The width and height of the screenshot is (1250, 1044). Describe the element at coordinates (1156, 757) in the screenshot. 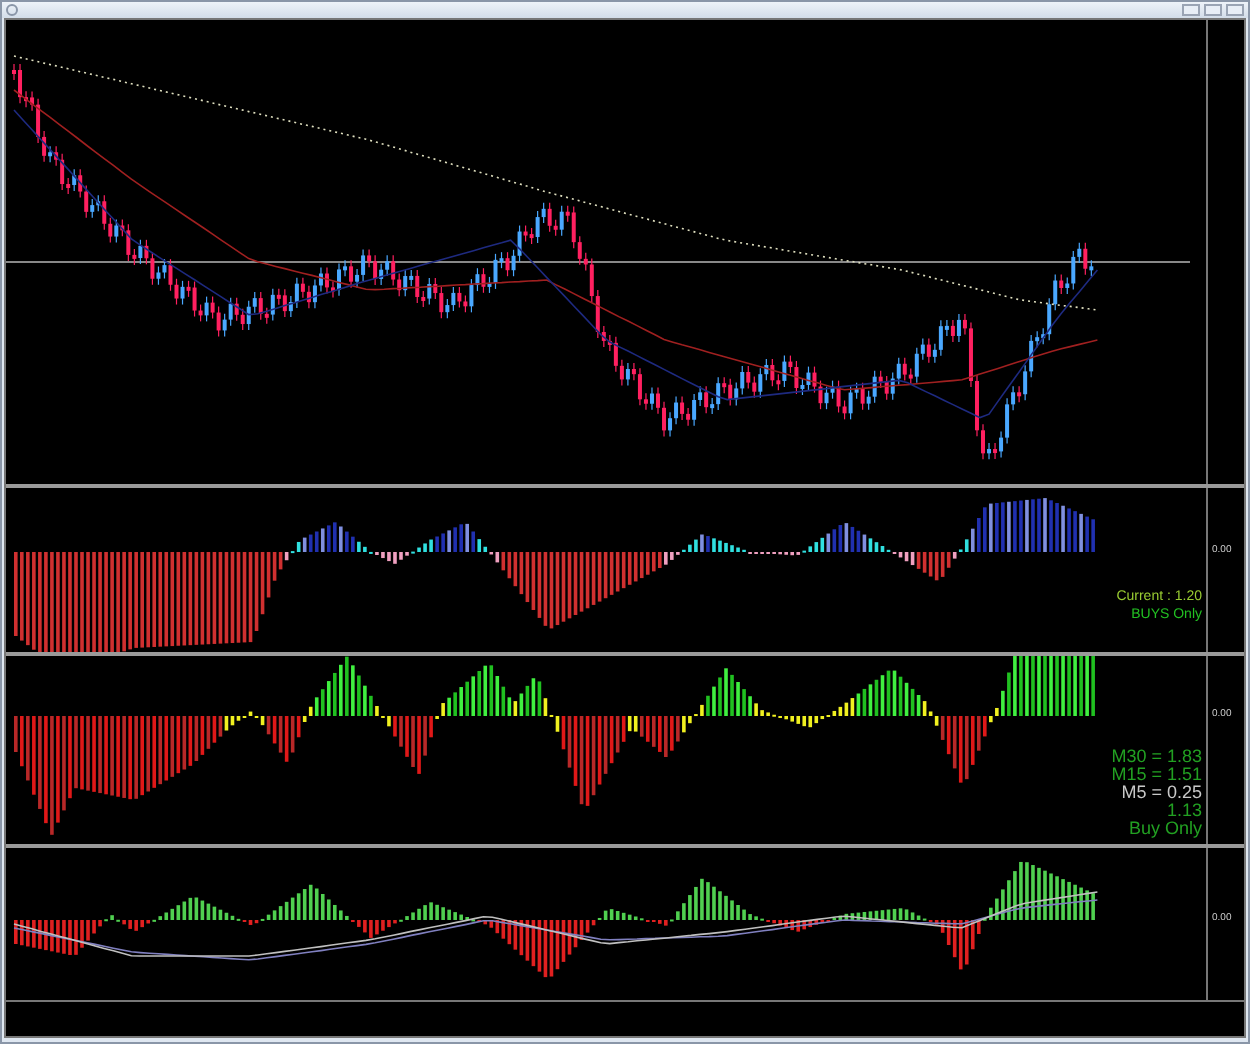

I see `signal-text: M30 = 1.83` at that location.